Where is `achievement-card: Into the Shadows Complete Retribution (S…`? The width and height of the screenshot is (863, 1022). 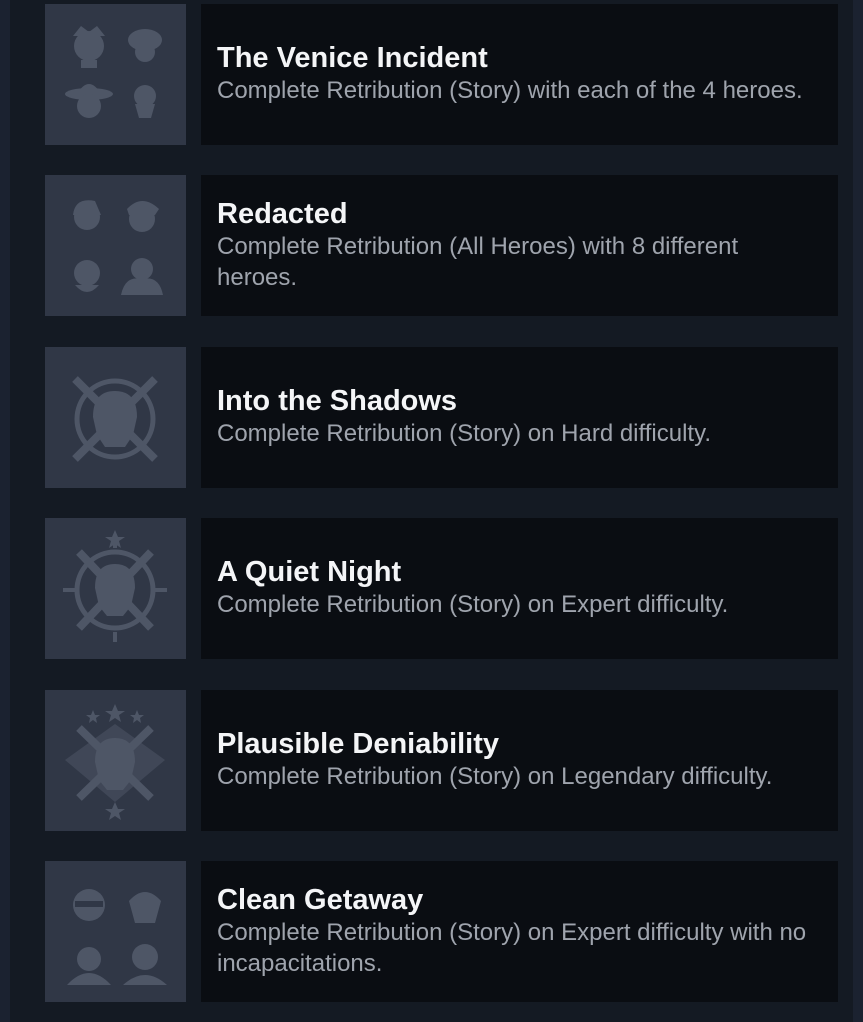 achievement-card: Into the Shadows Complete Retribution (S… is located at coordinates (519, 417).